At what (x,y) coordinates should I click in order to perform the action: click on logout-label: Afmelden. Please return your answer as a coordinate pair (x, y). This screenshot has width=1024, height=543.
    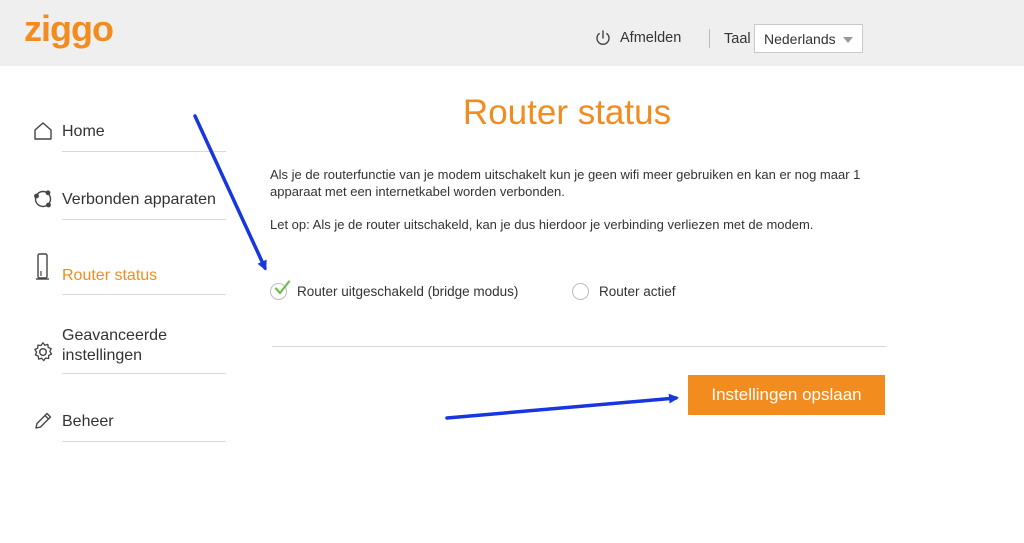
    Looking at the image, I should click on (651, 38).